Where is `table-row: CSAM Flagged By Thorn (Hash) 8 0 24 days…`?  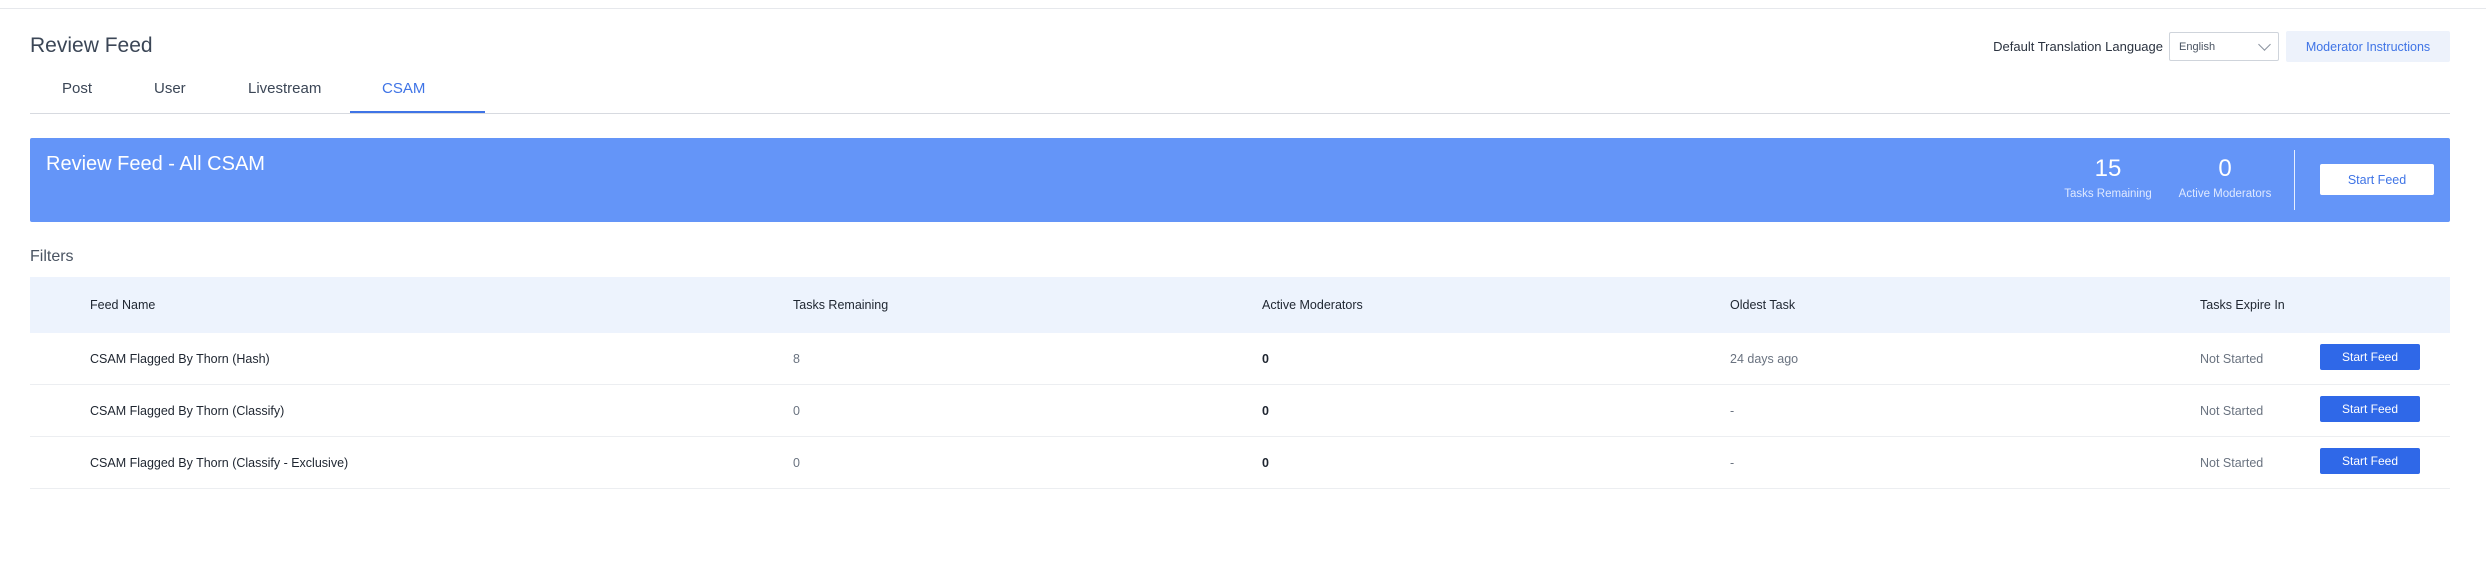
table-row: CSAM Flagged By Thorn (Hash) 8 0 24 days… is located at coordinates (1240, 359).